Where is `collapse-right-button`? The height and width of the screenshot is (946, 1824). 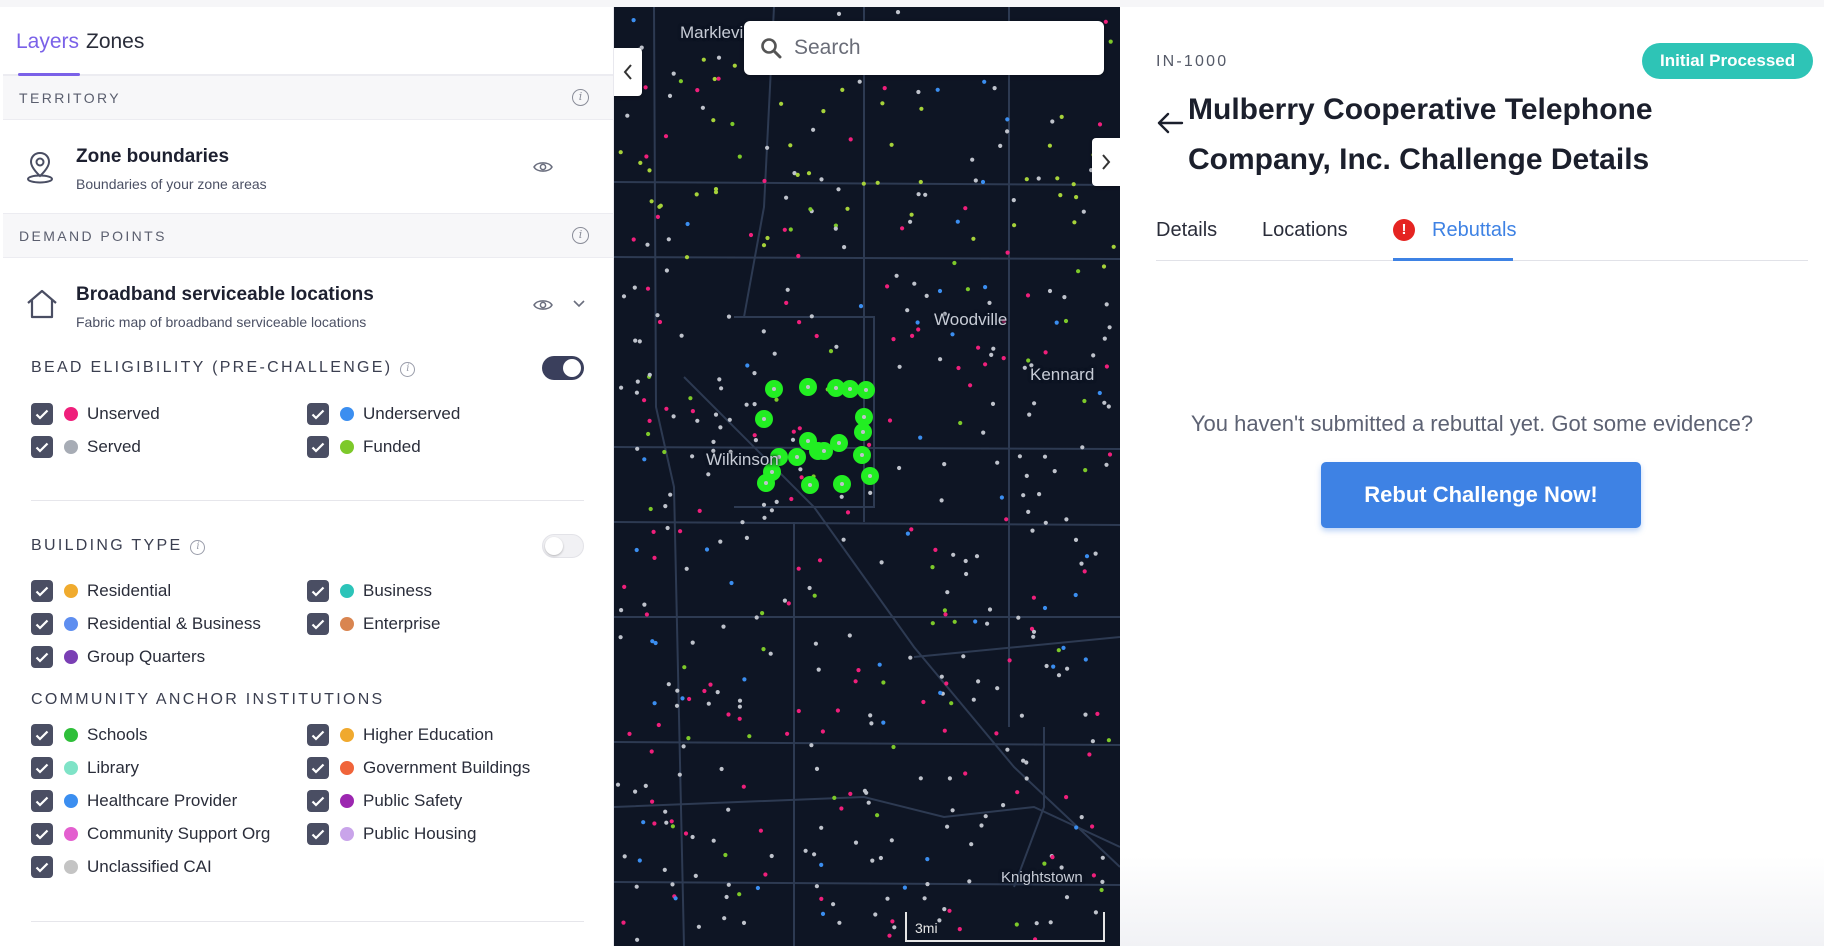
collapse-right-button is located at coordinates (1106, 162).